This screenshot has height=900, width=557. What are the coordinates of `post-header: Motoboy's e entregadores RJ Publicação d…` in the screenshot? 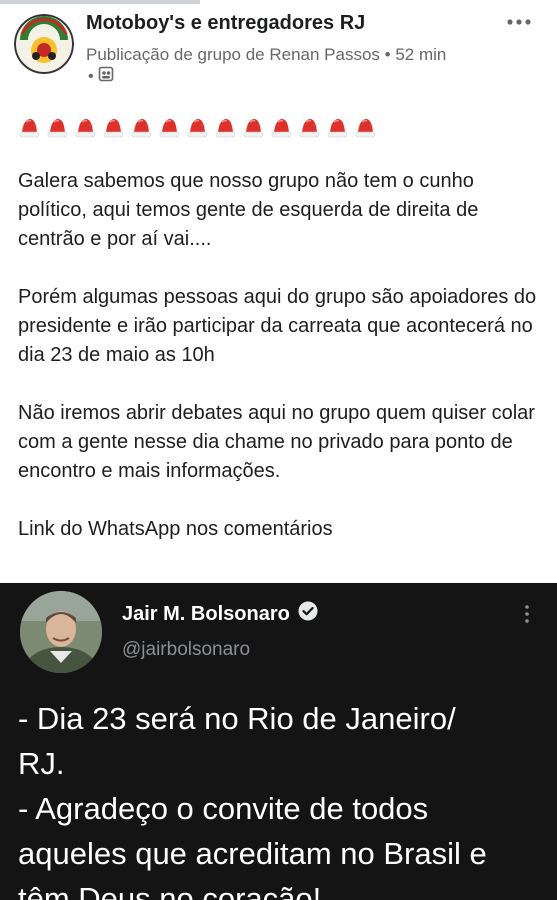 It's located at (278, 50).